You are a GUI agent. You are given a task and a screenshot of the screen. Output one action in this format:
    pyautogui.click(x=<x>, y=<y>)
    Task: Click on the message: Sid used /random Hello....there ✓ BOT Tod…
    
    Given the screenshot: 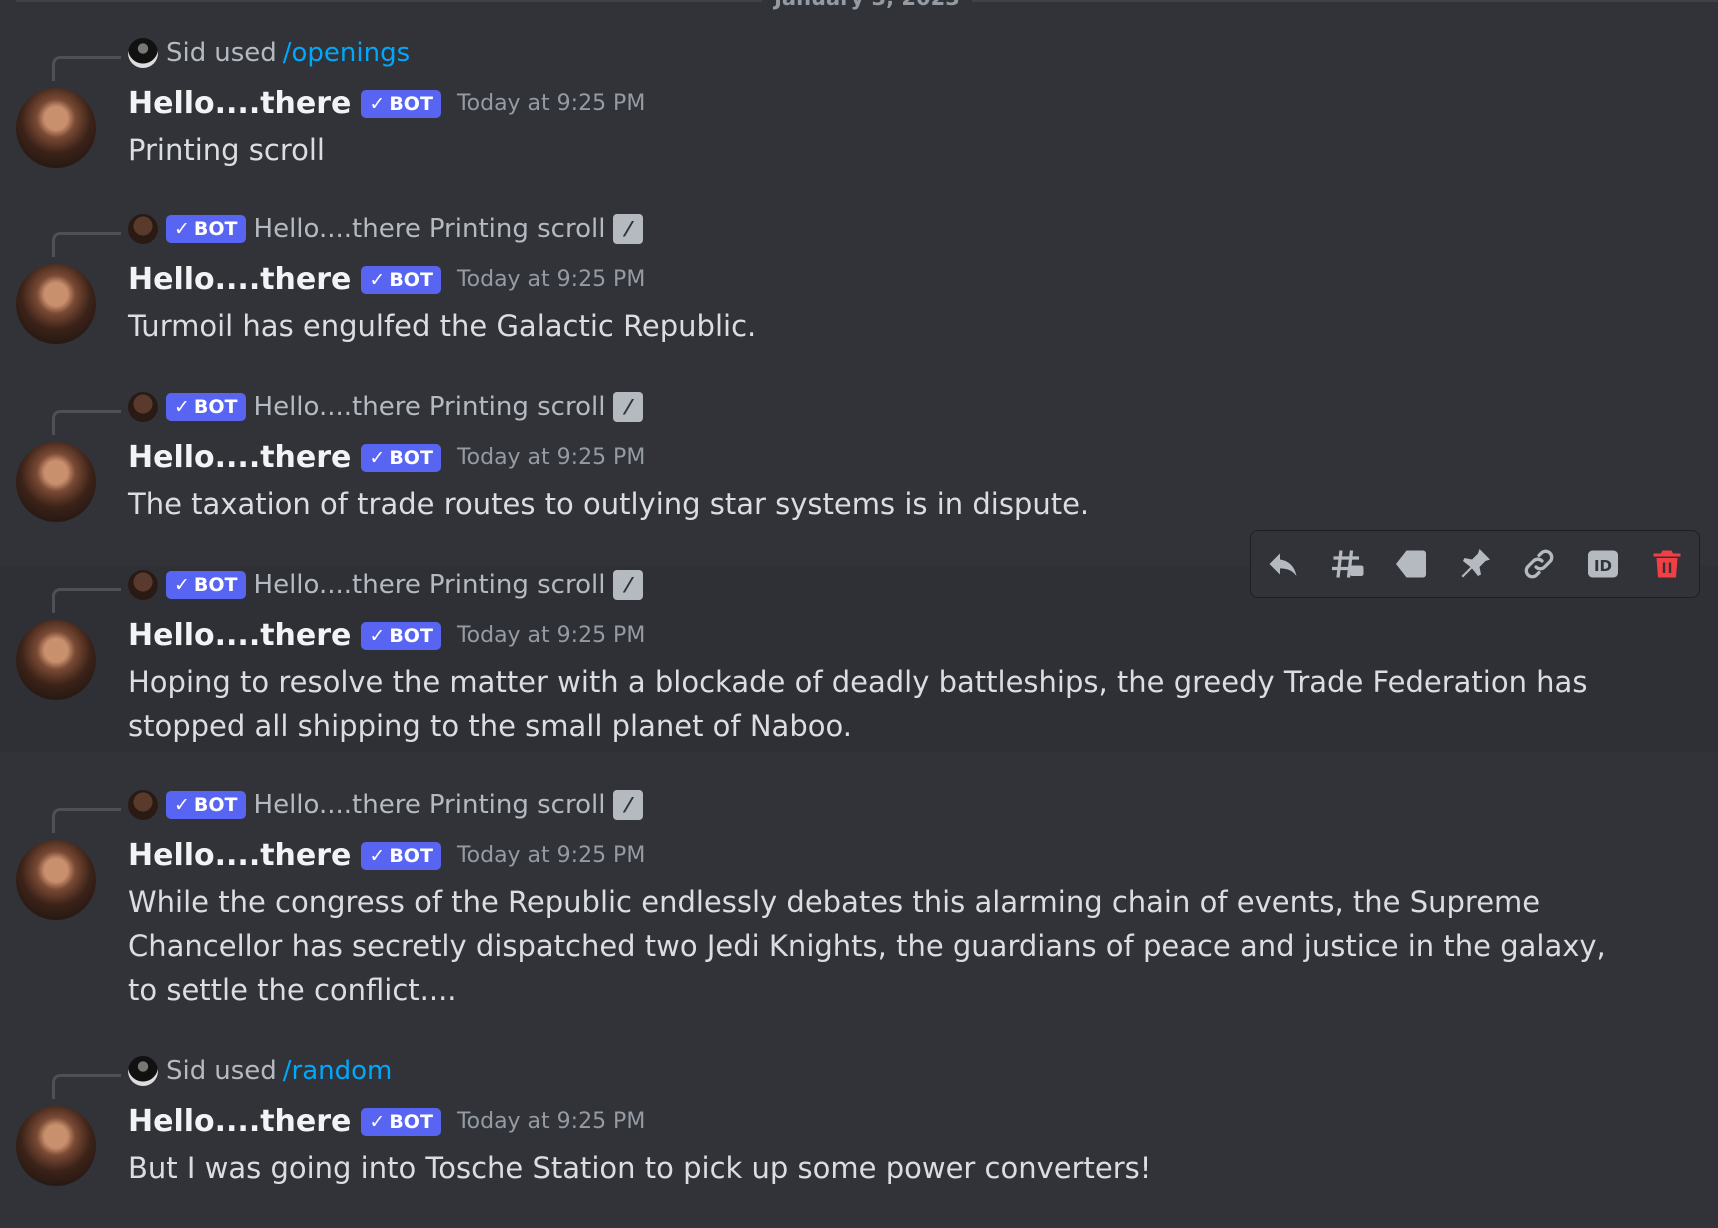 What is the action you would take?
    pyautogui.click(x=859, y=1141)
    